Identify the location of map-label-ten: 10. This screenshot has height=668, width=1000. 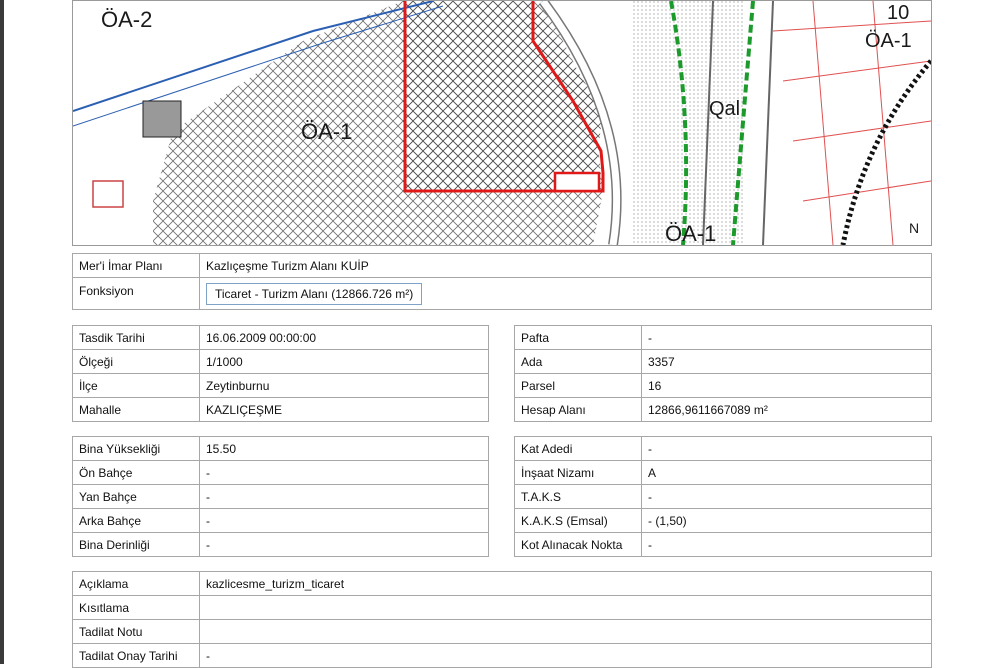
(898, 13).